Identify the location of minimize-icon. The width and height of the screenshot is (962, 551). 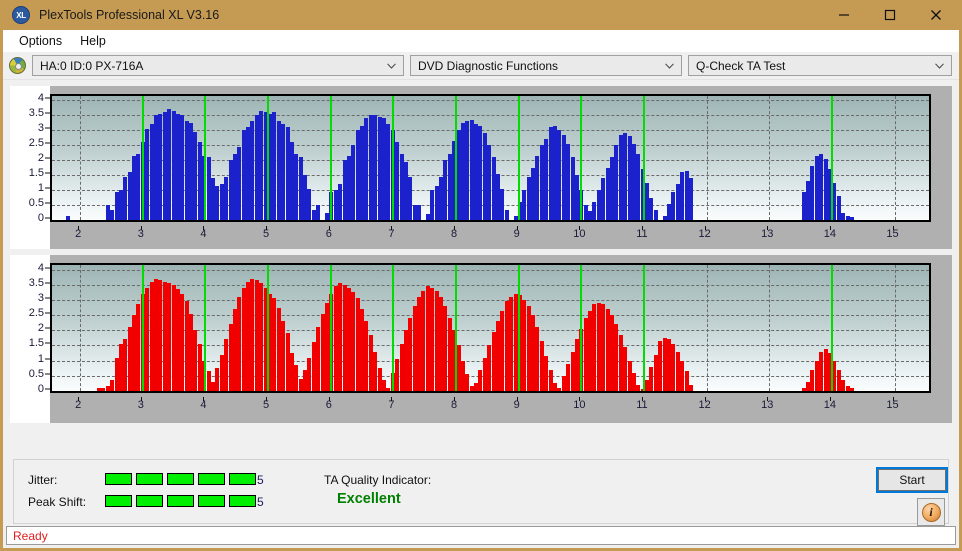
(844, 15).